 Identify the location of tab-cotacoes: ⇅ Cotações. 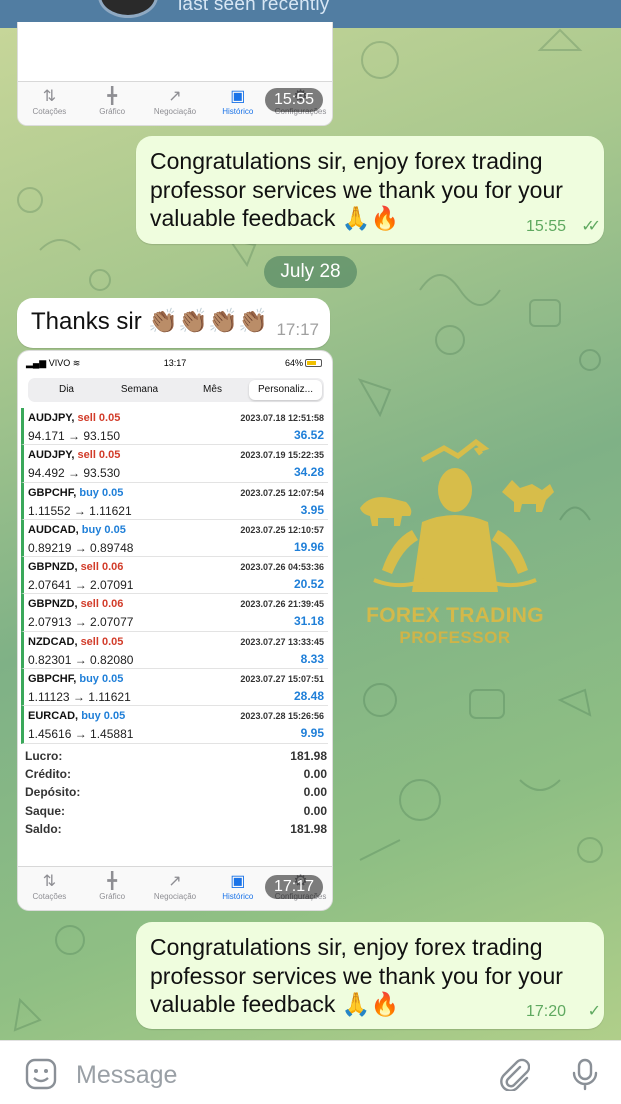
(49, 103).